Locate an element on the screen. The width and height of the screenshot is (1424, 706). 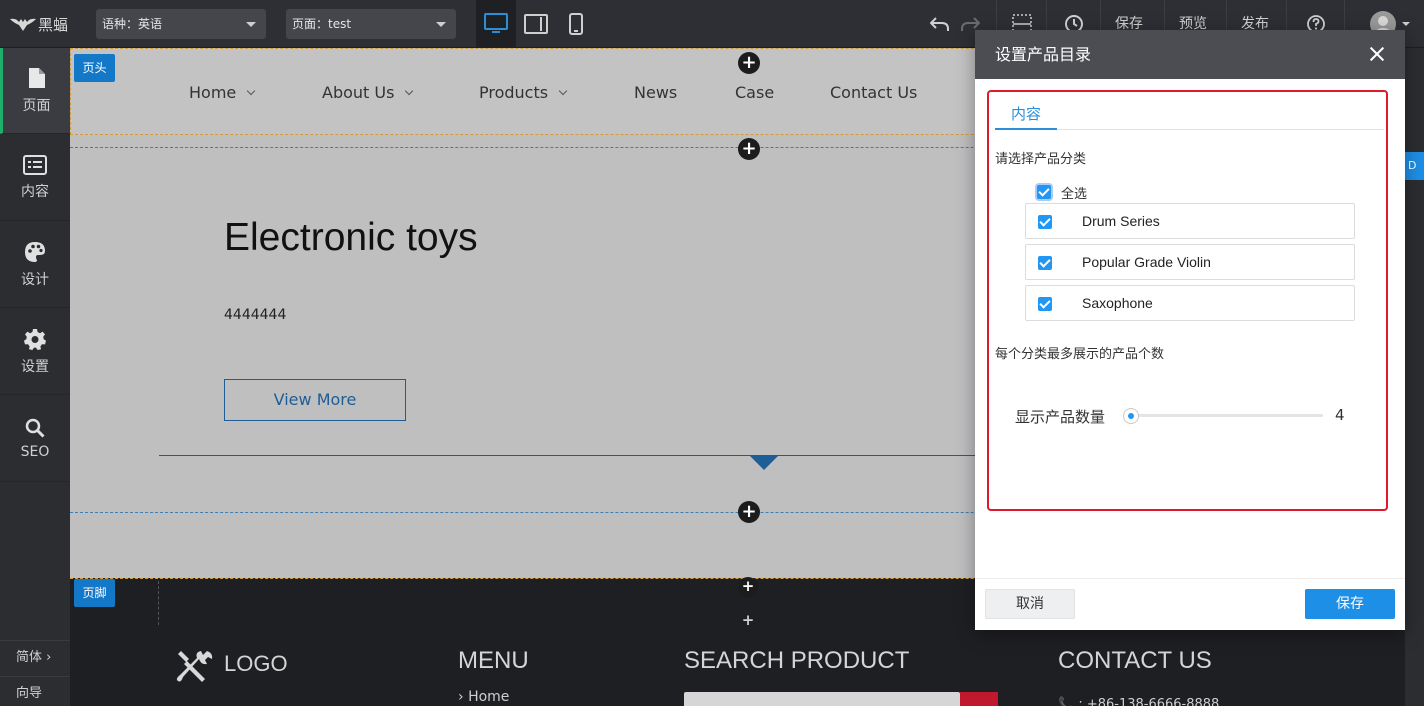
product-count-label: 显示产品数量 is located at coordinates (1060, 417).